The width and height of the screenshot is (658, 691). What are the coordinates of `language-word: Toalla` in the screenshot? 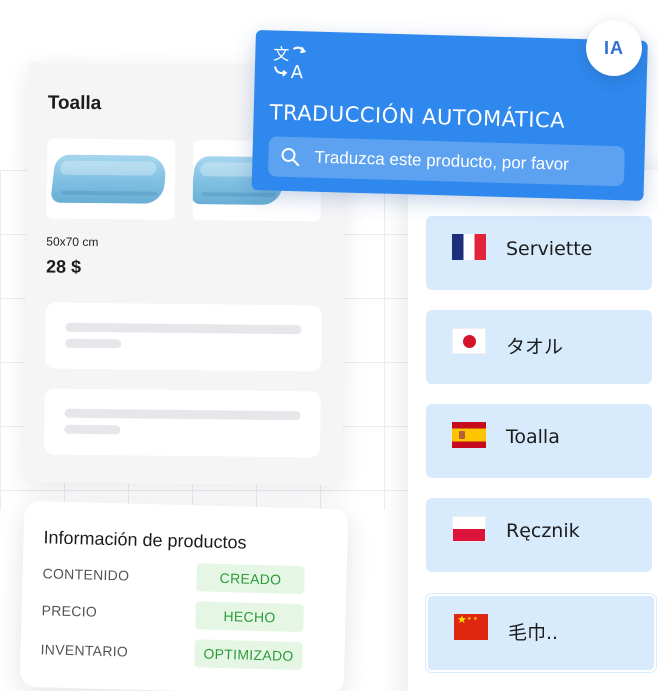 It's located at (533, 437).